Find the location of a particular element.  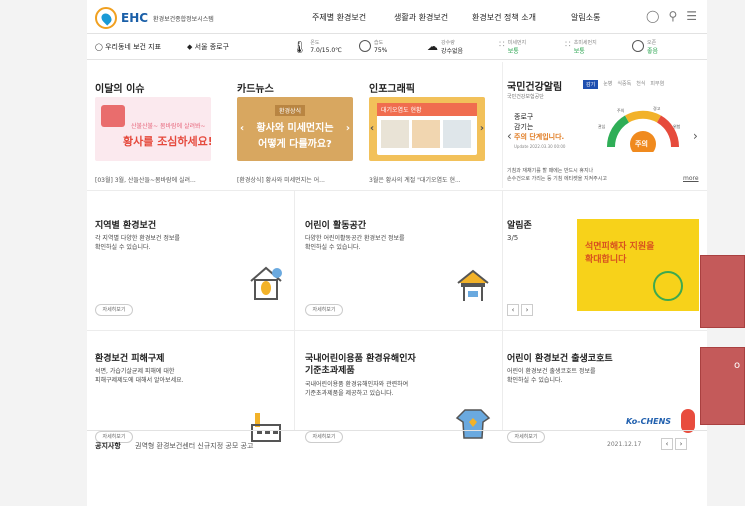

notice-text: 권역형 환경보건센터 신규지정 공모 공고 is located at coordinates (194, 446).